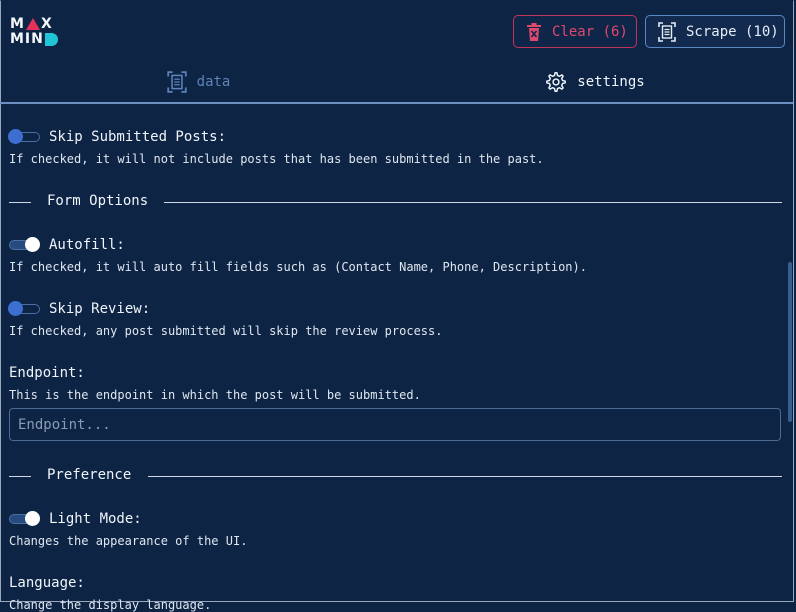 The image size is (796, 612). I want to click on section-title: Preference, so click(89, 475).